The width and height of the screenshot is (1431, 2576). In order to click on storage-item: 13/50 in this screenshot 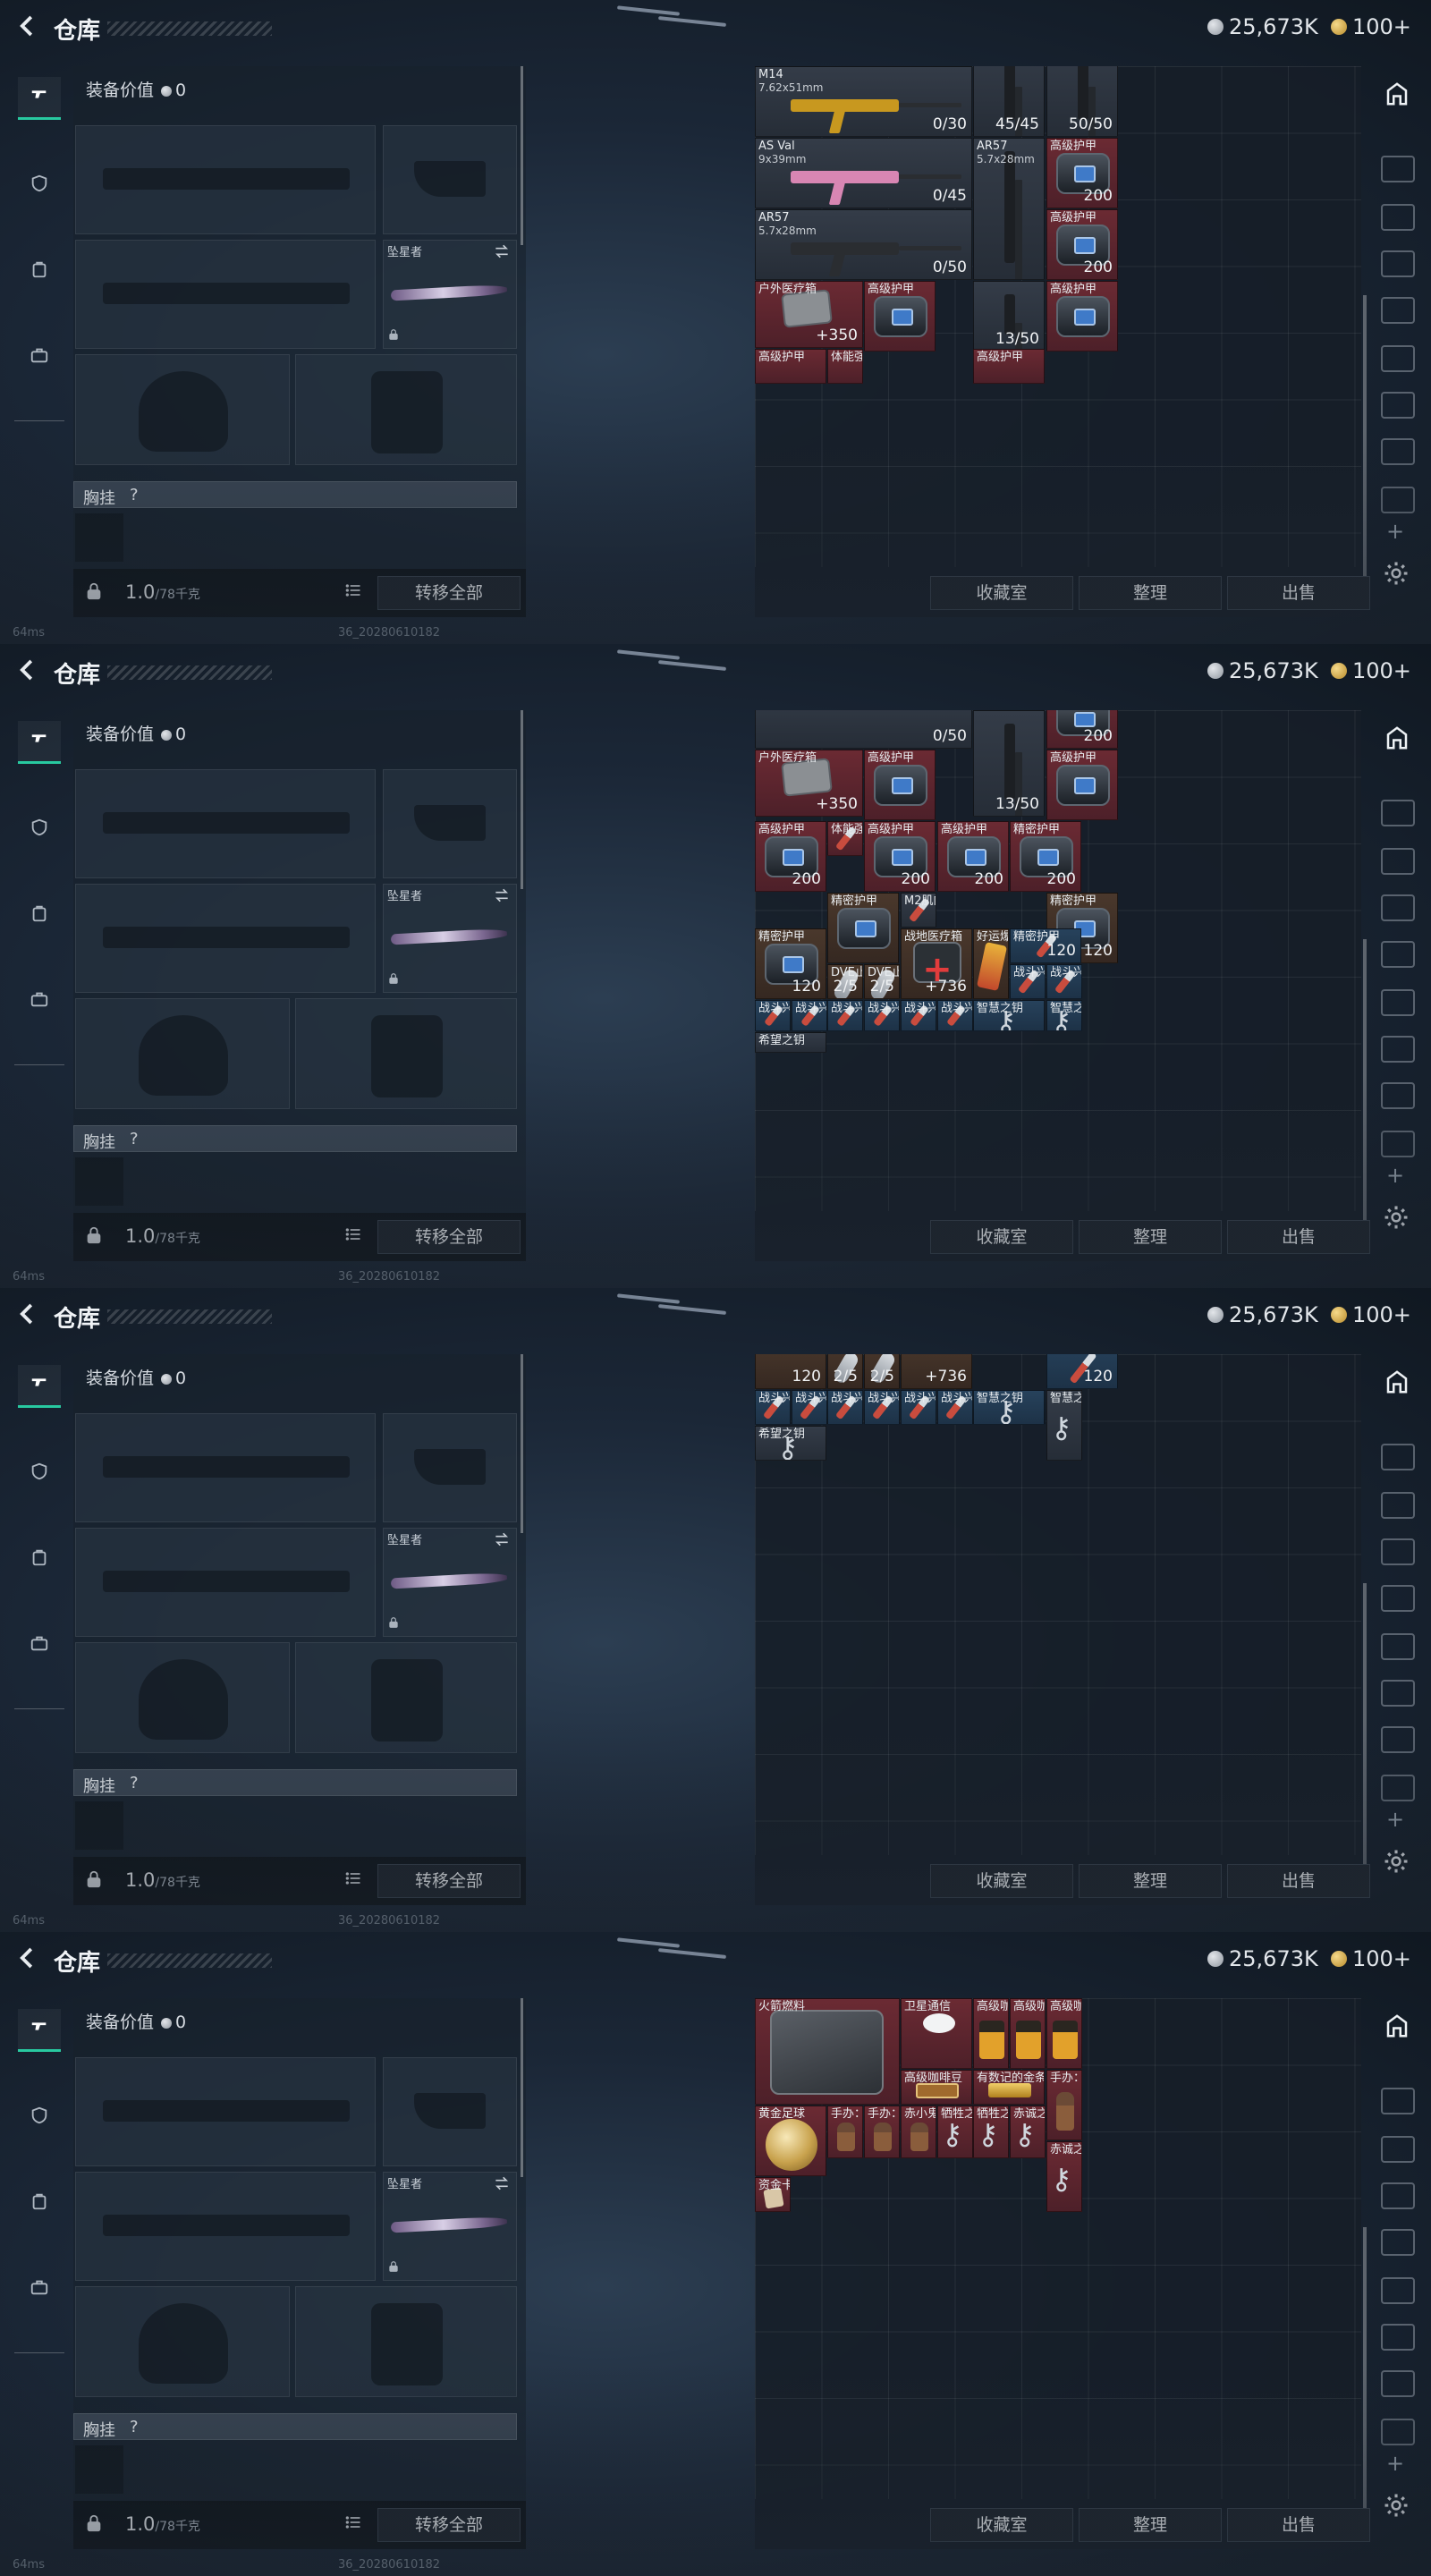, I will do `click(1009, 763)`.